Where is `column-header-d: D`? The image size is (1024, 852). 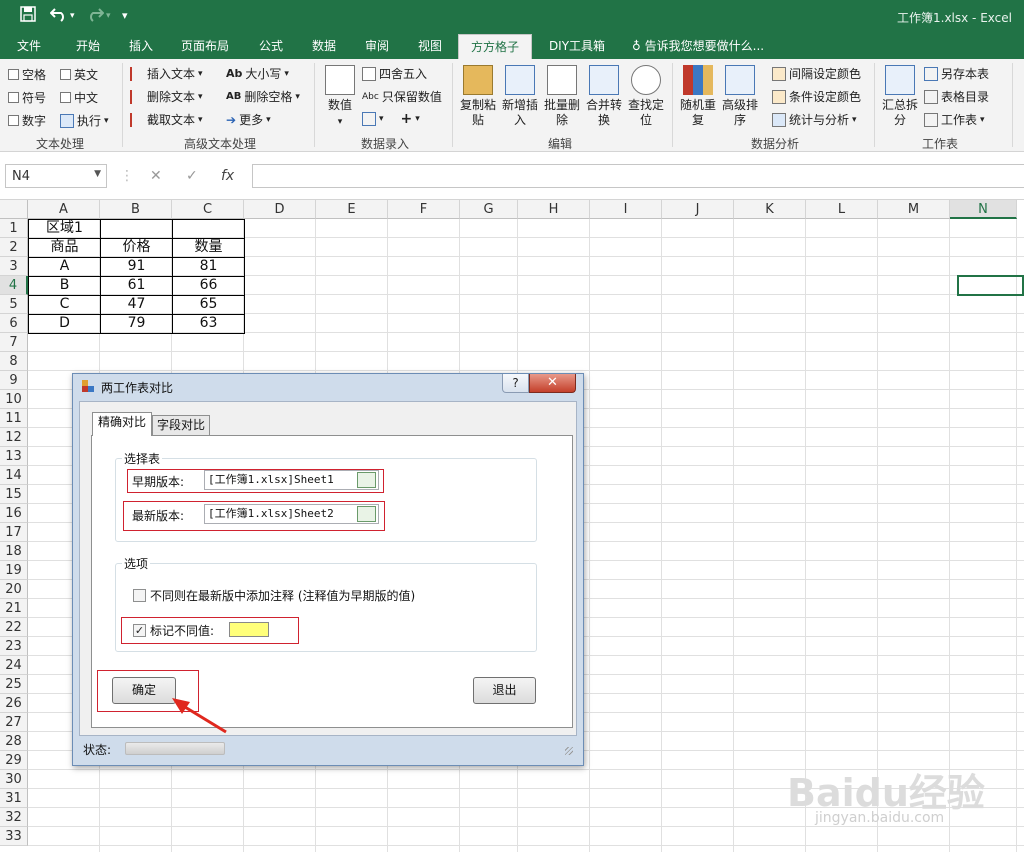 column-header-d: D is located at coordinates (280, 209).